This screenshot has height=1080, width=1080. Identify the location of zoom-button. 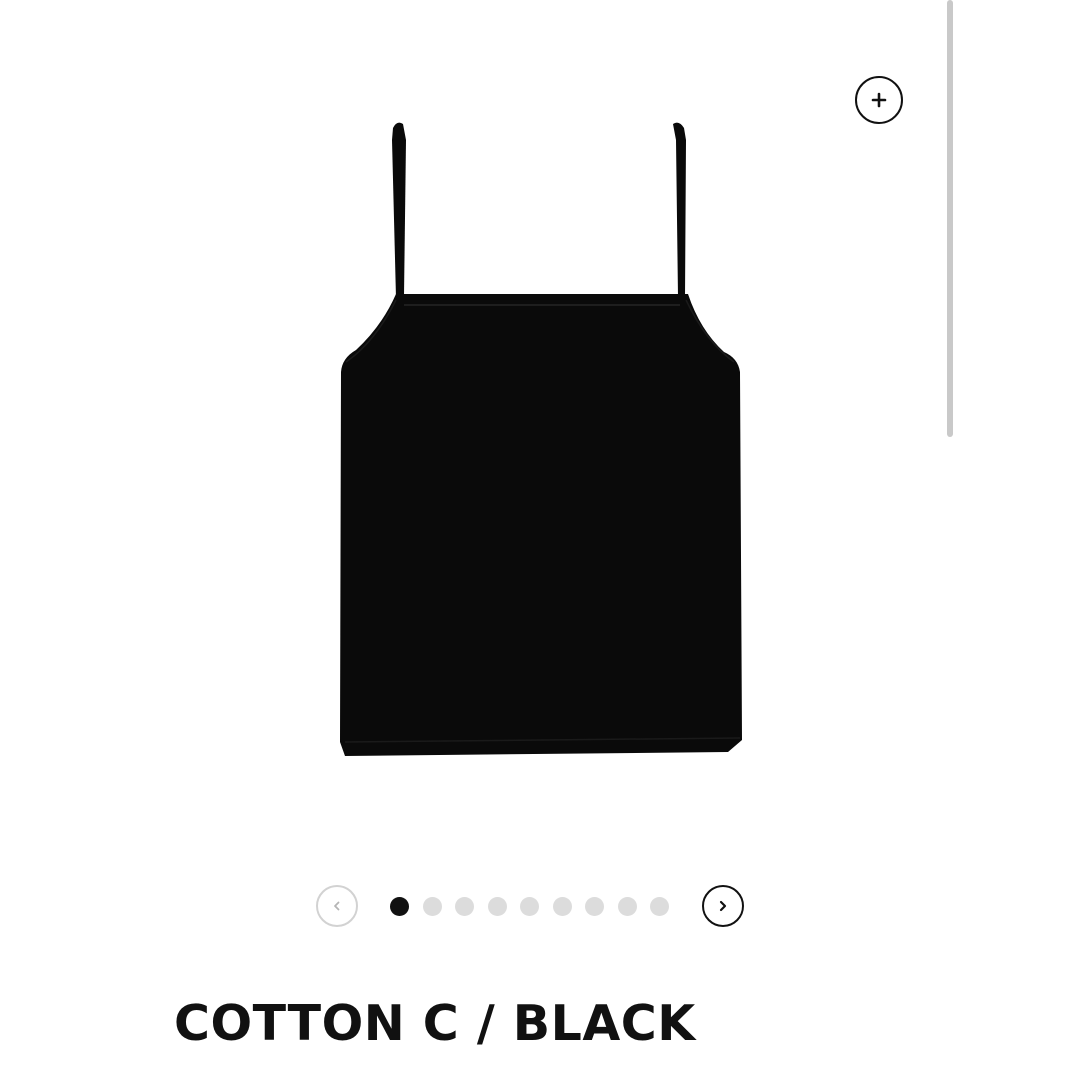
(879, 100).